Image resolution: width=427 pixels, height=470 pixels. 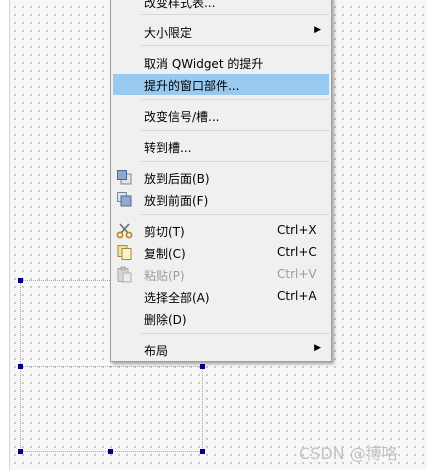 What do you see at coordinates (348, 453) in the screenshot?
I see `watermark: CSDN @博咯` at bounding box center [348, 453].